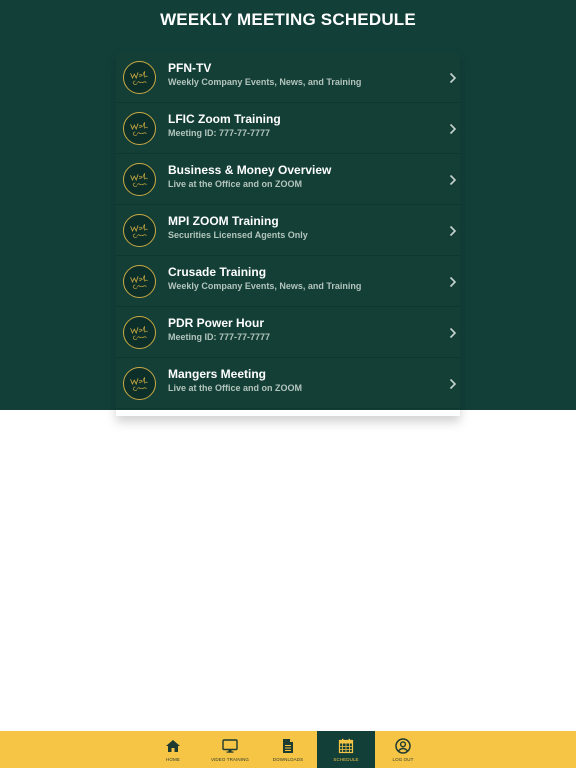  I want to click on meeting-title: MPI ZOOM Training, so click(223, 221).